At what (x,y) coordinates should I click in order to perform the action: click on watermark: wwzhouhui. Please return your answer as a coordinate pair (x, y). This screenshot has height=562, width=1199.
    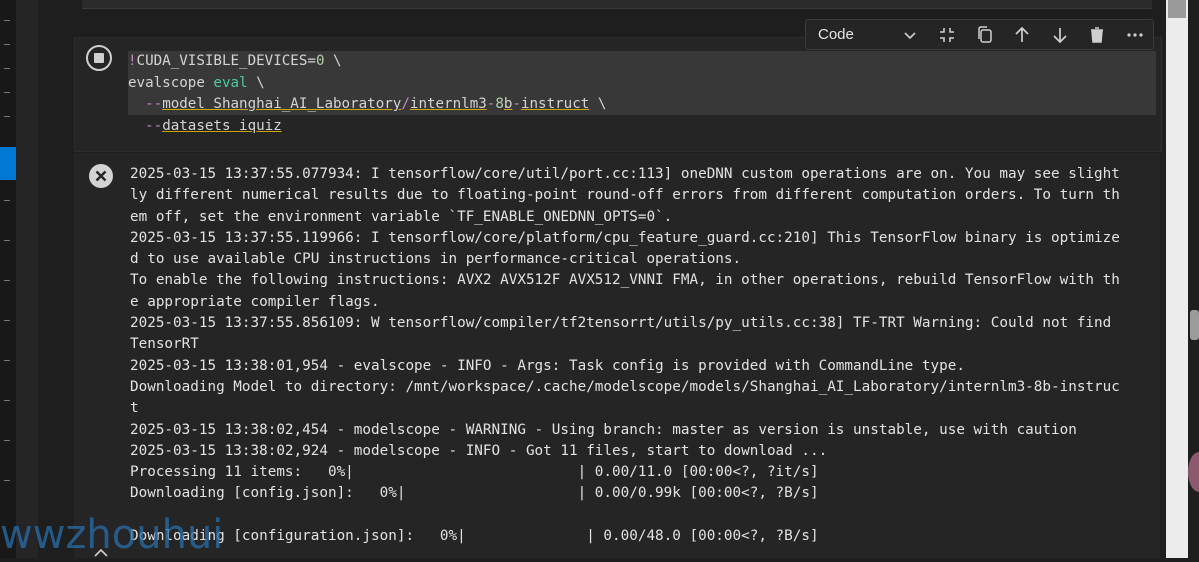
    Looking at the image, I should click on (112, 535).